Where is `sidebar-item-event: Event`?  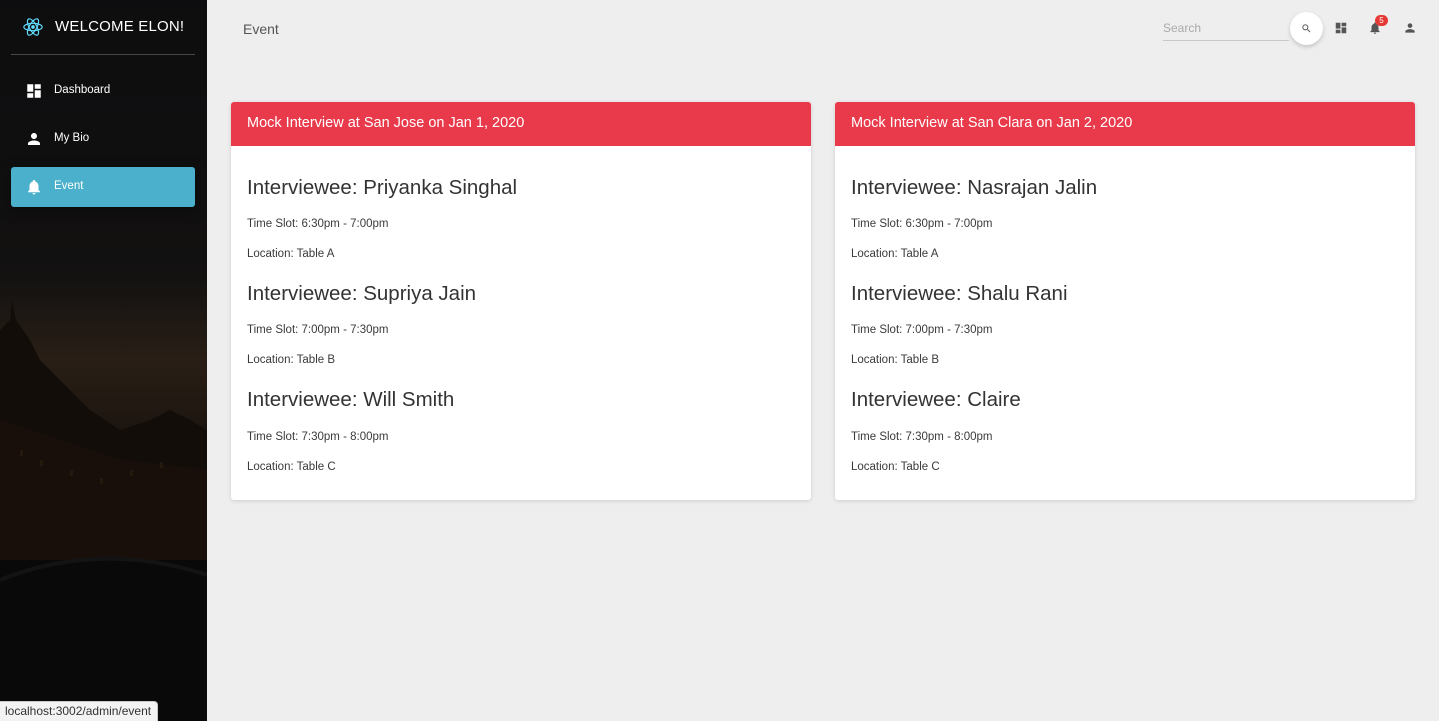
sidebar-item-event: Event is located at coordinates (103, 187).